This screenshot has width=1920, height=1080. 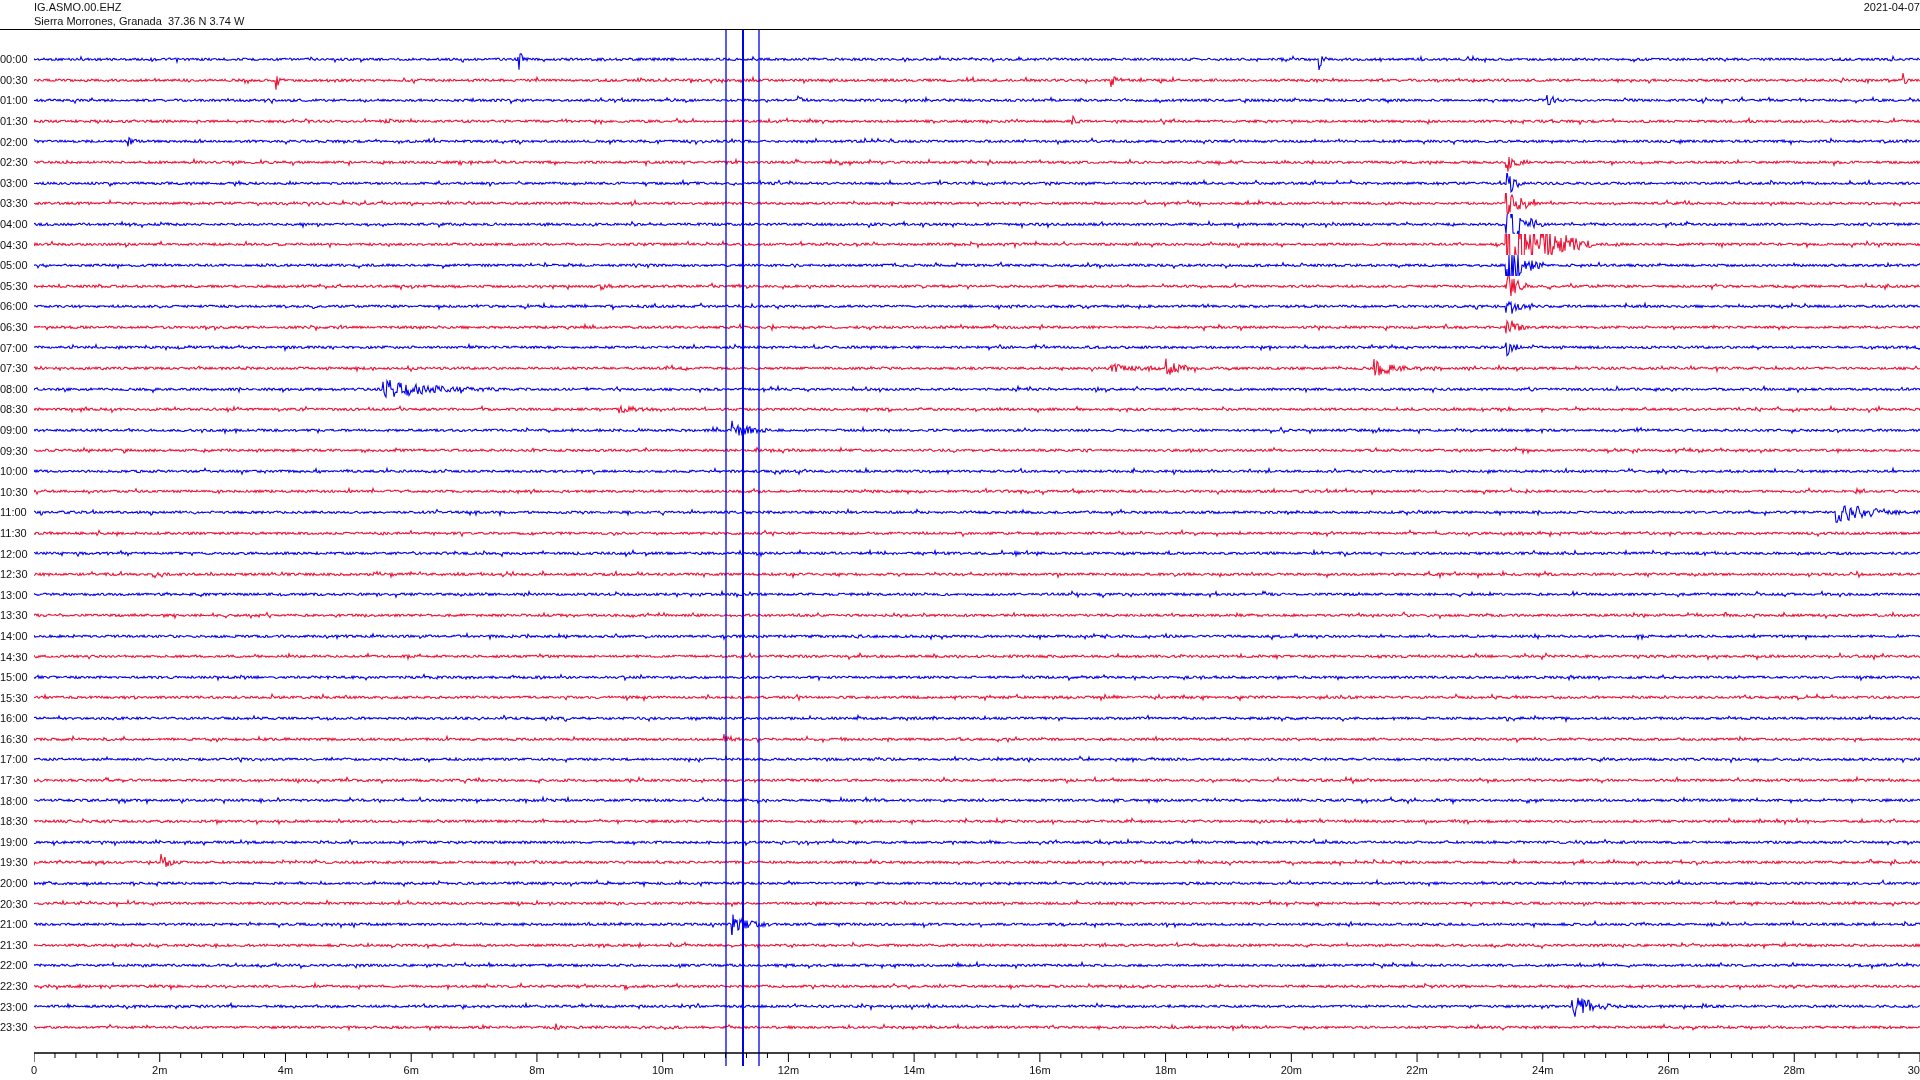 What do you see at coordinates (14, 182) in the screenshot?
I see `row-time-label: 03:00` at bounding box center [14, 182].